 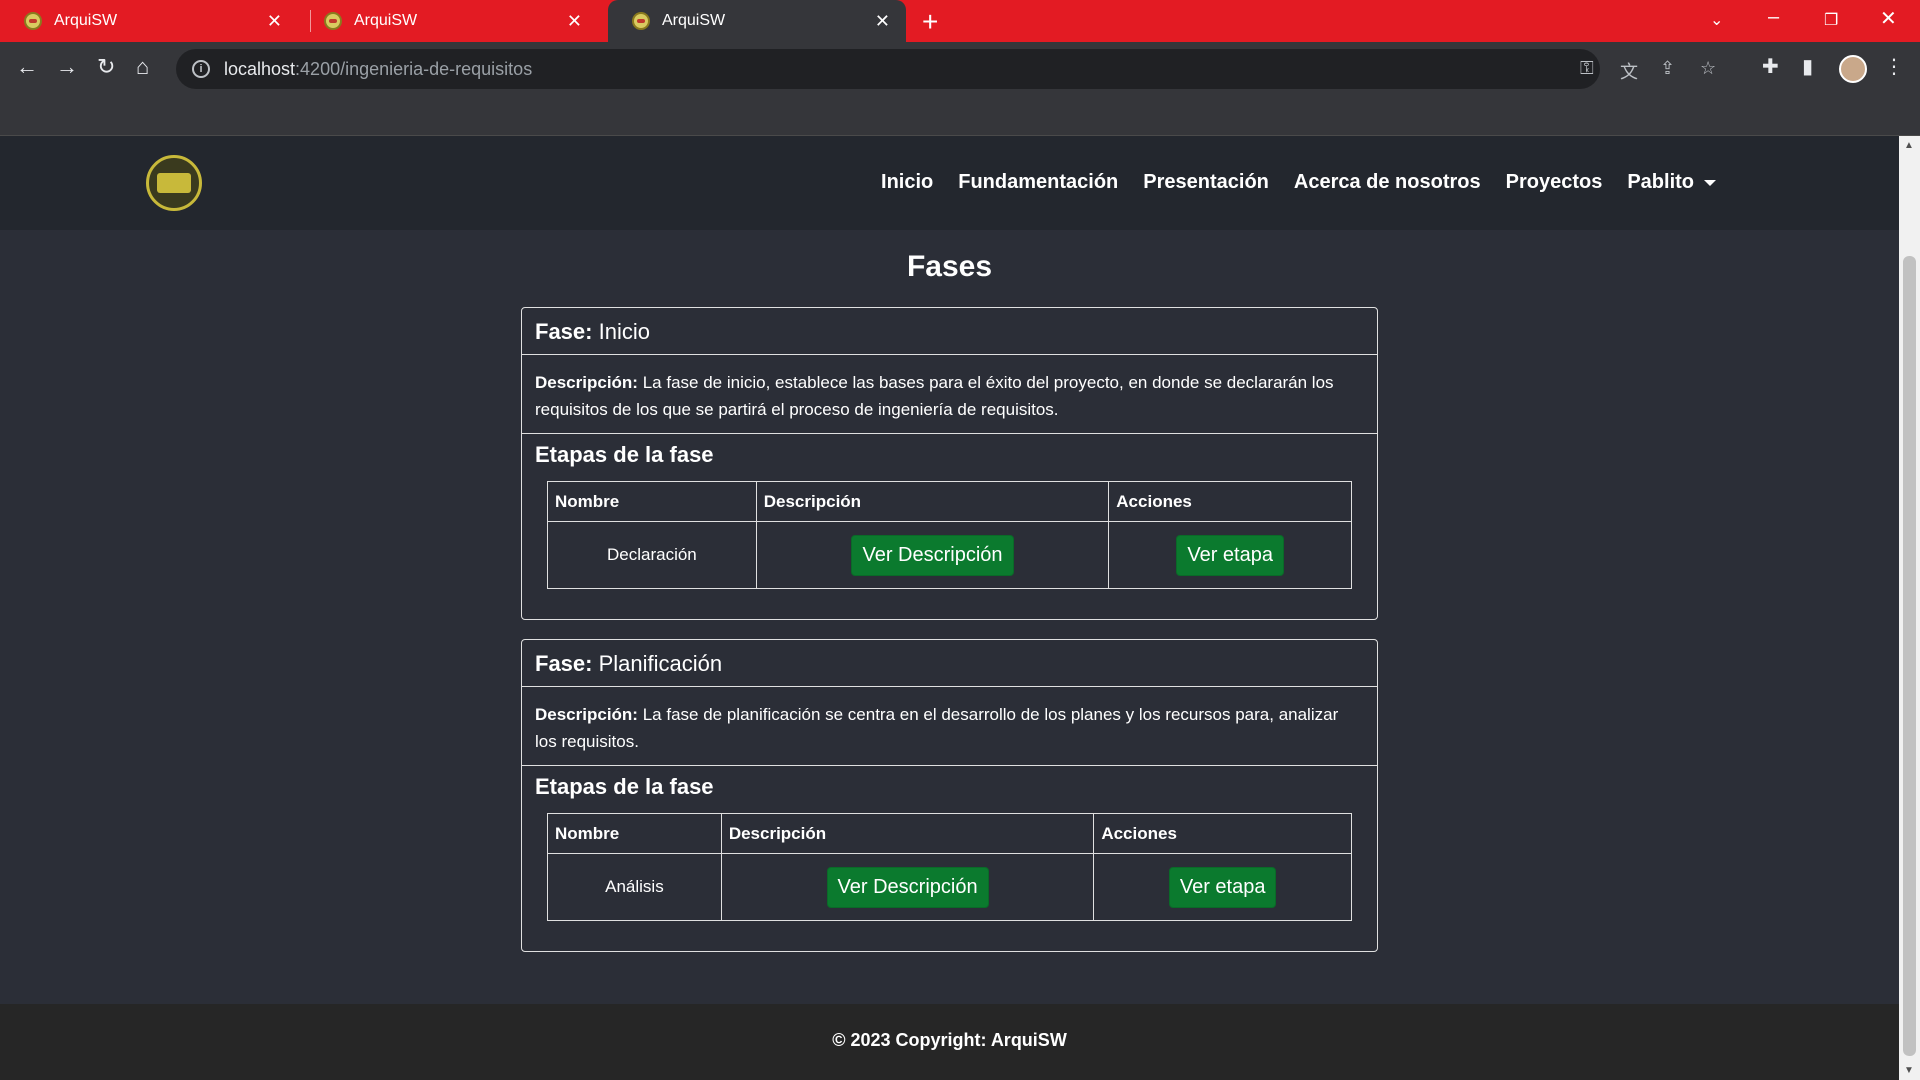 What do you see at coordinates (1888, 18) in the screenshot?
I see `close-window-icon: ✕` at bounding box center [1888, 18].